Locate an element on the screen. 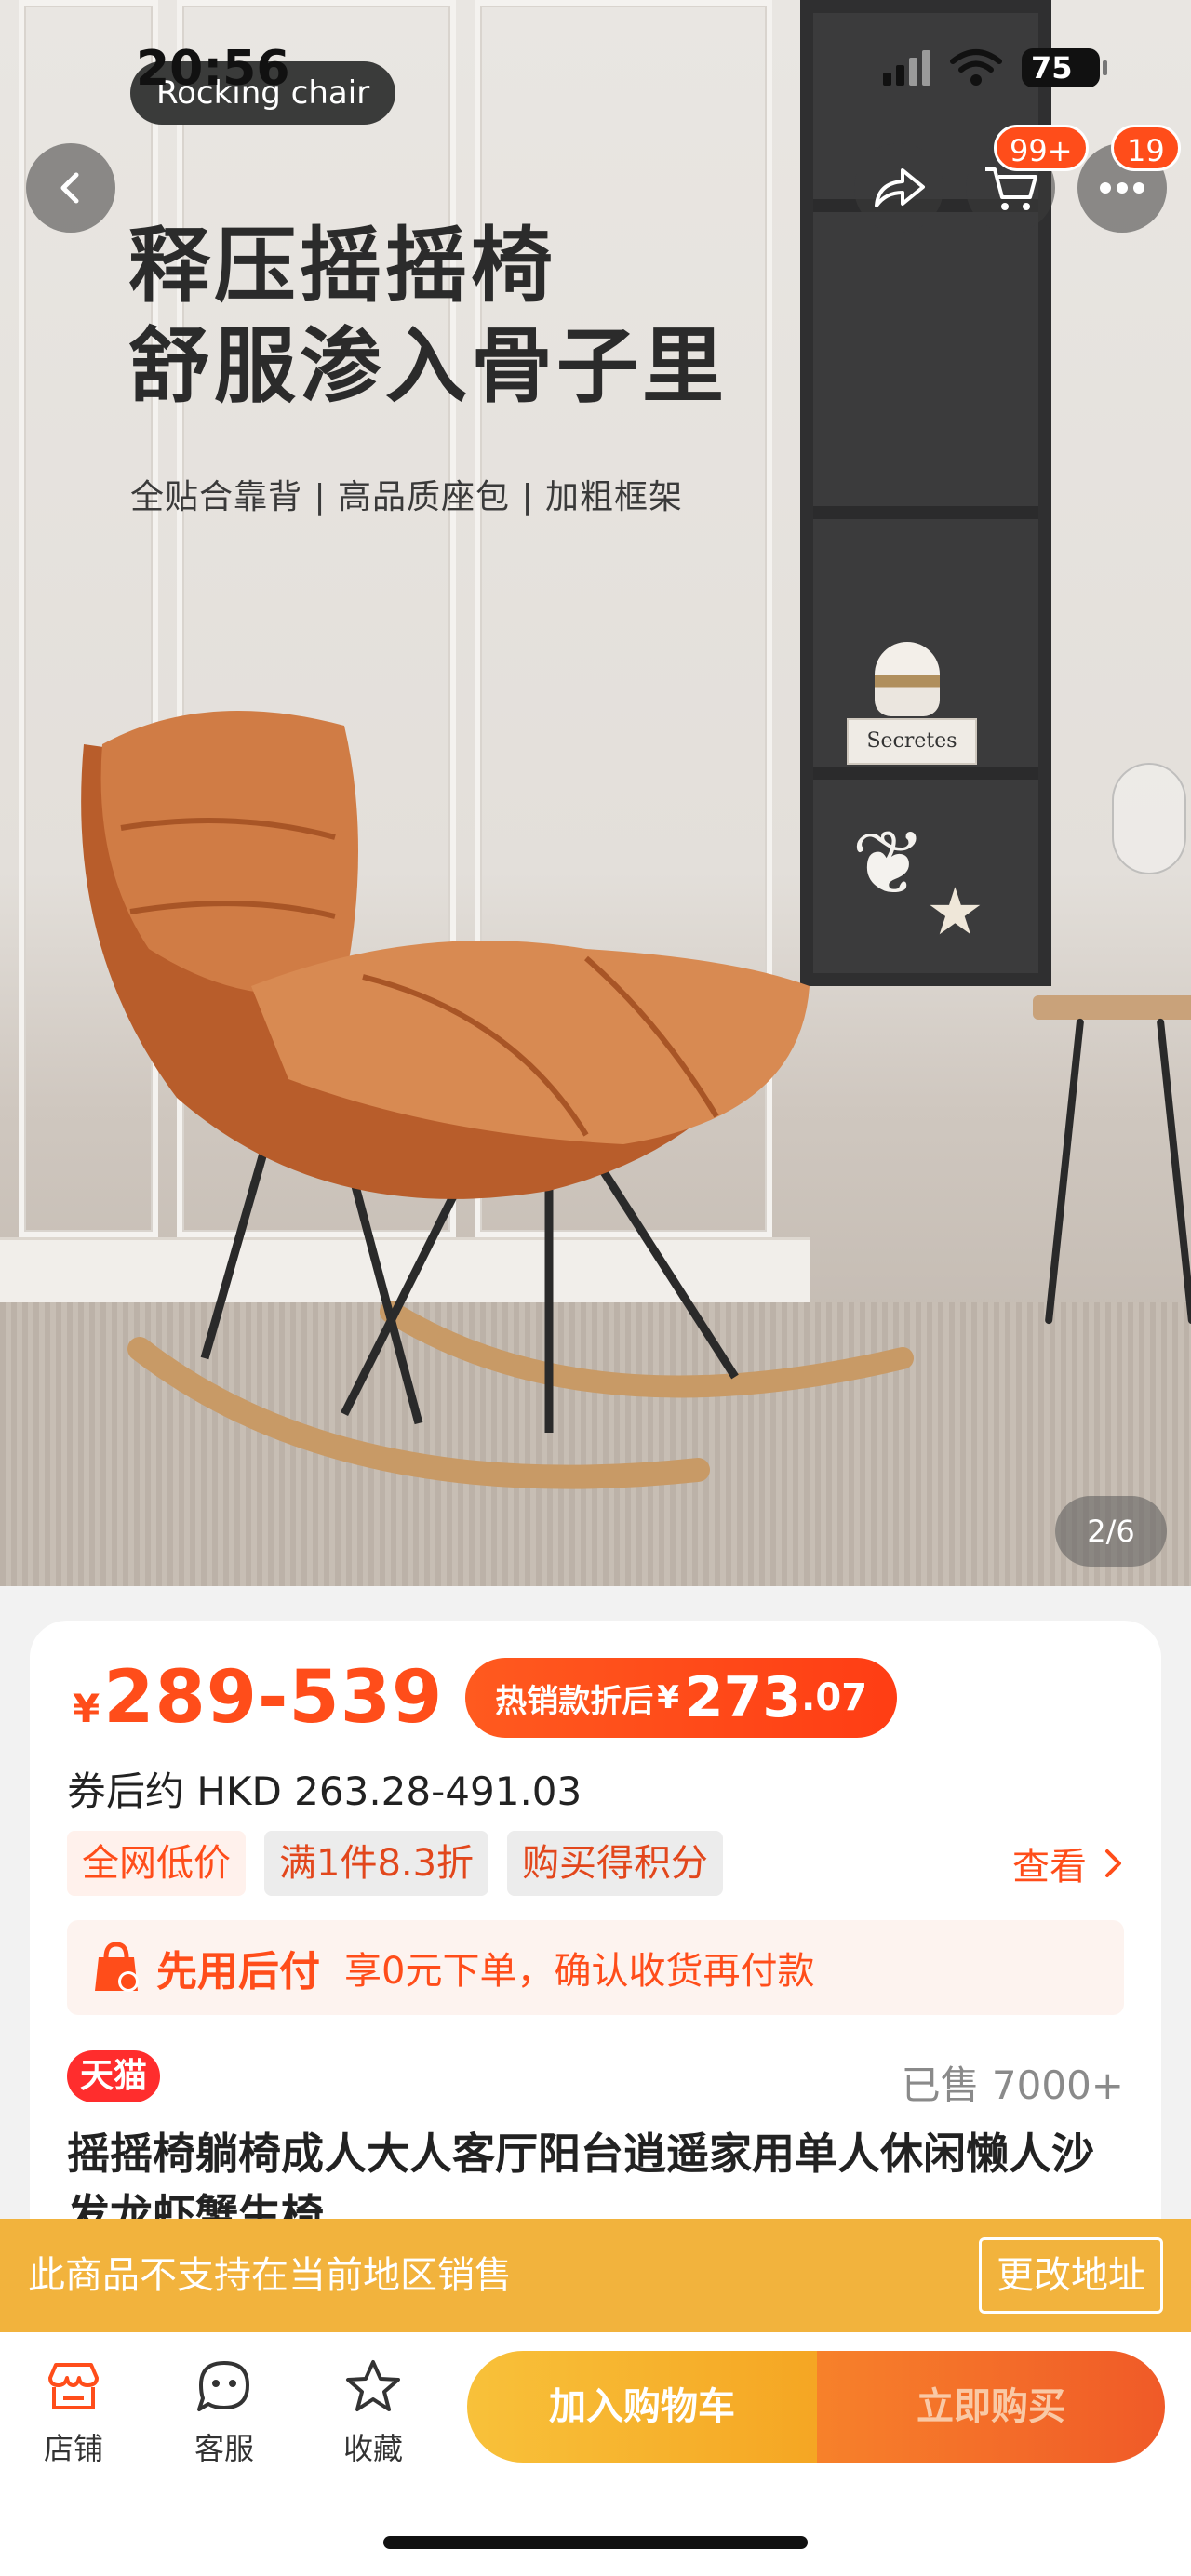  customer-service-icon is located at coordinates (223, 2386).